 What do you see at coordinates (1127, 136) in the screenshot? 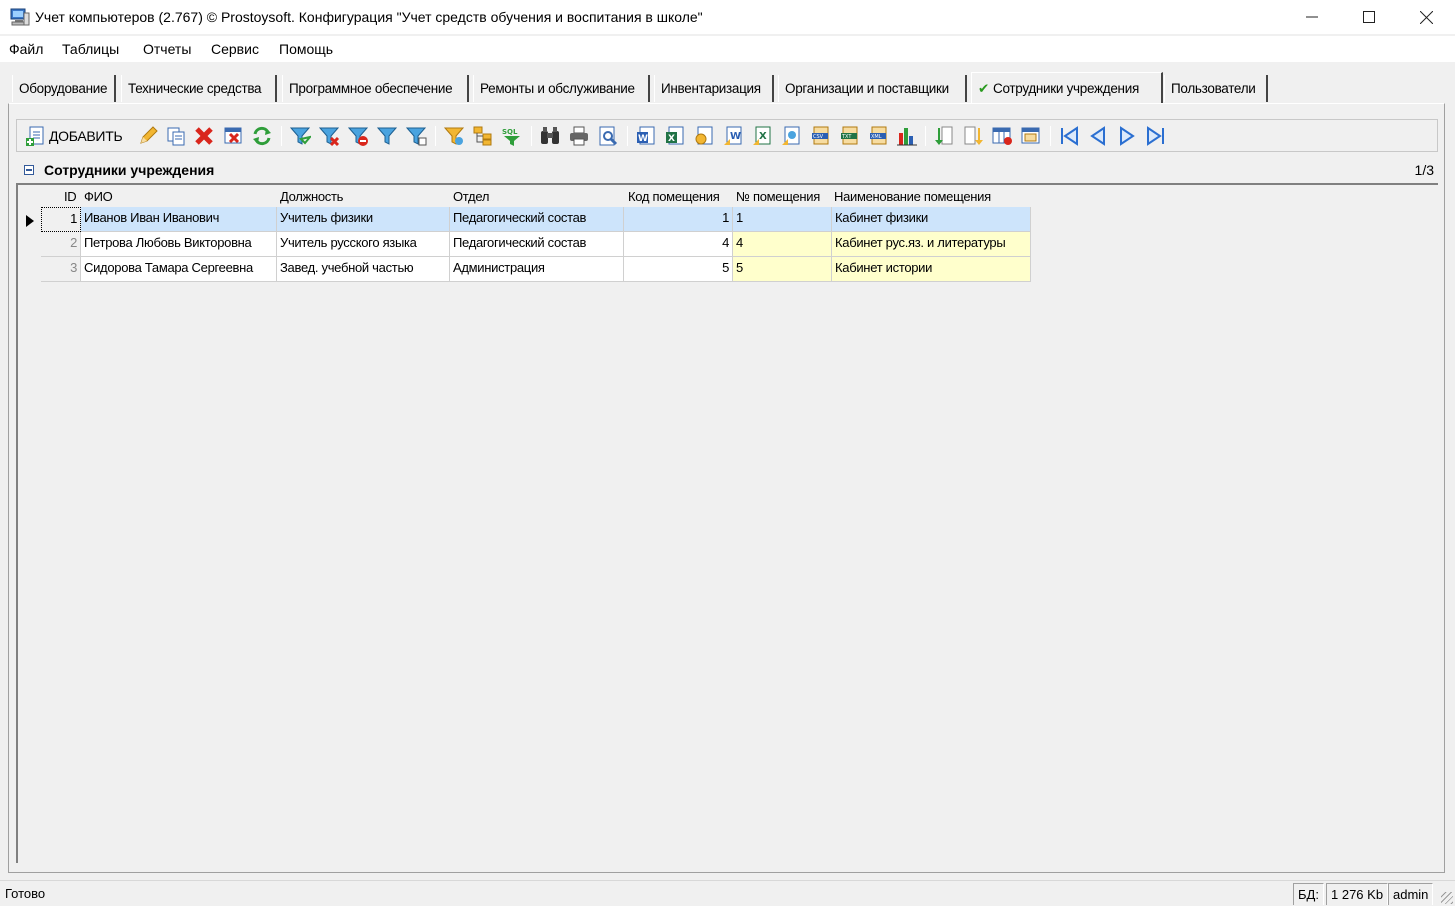
I see `next-record-button` at bounding box center [1127, 136].